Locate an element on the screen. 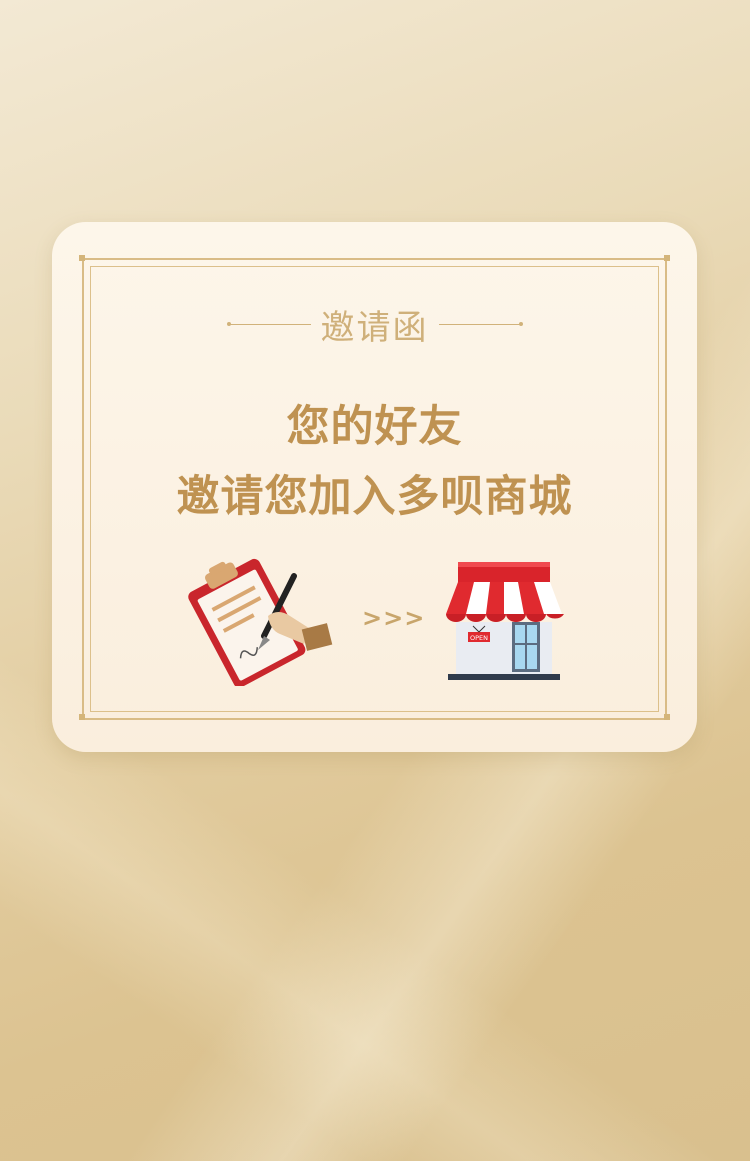  store-icon: OPEN is located at coordinates (505, 621).